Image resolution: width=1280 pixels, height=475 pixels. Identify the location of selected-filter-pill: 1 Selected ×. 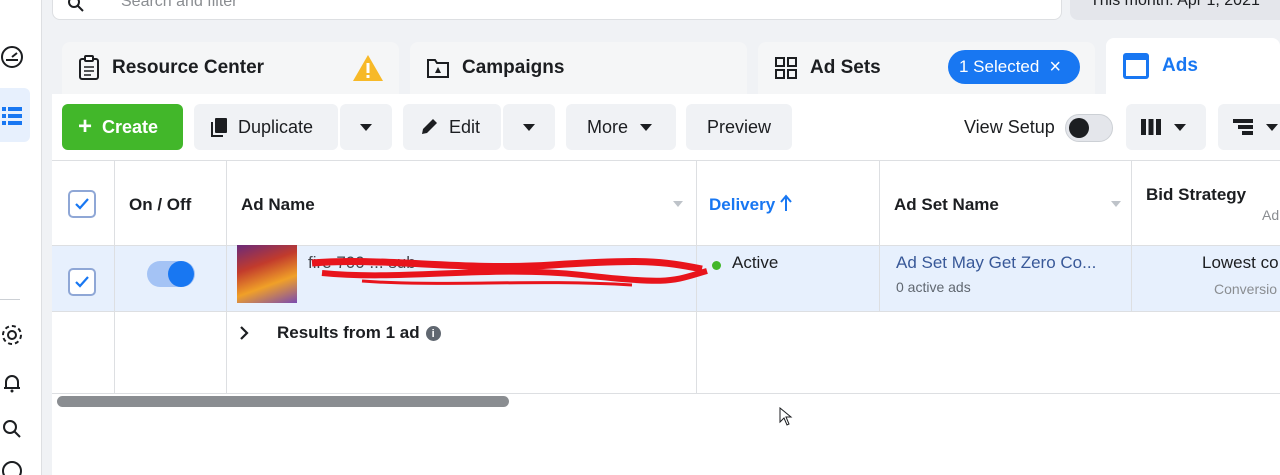
(1014, 67).